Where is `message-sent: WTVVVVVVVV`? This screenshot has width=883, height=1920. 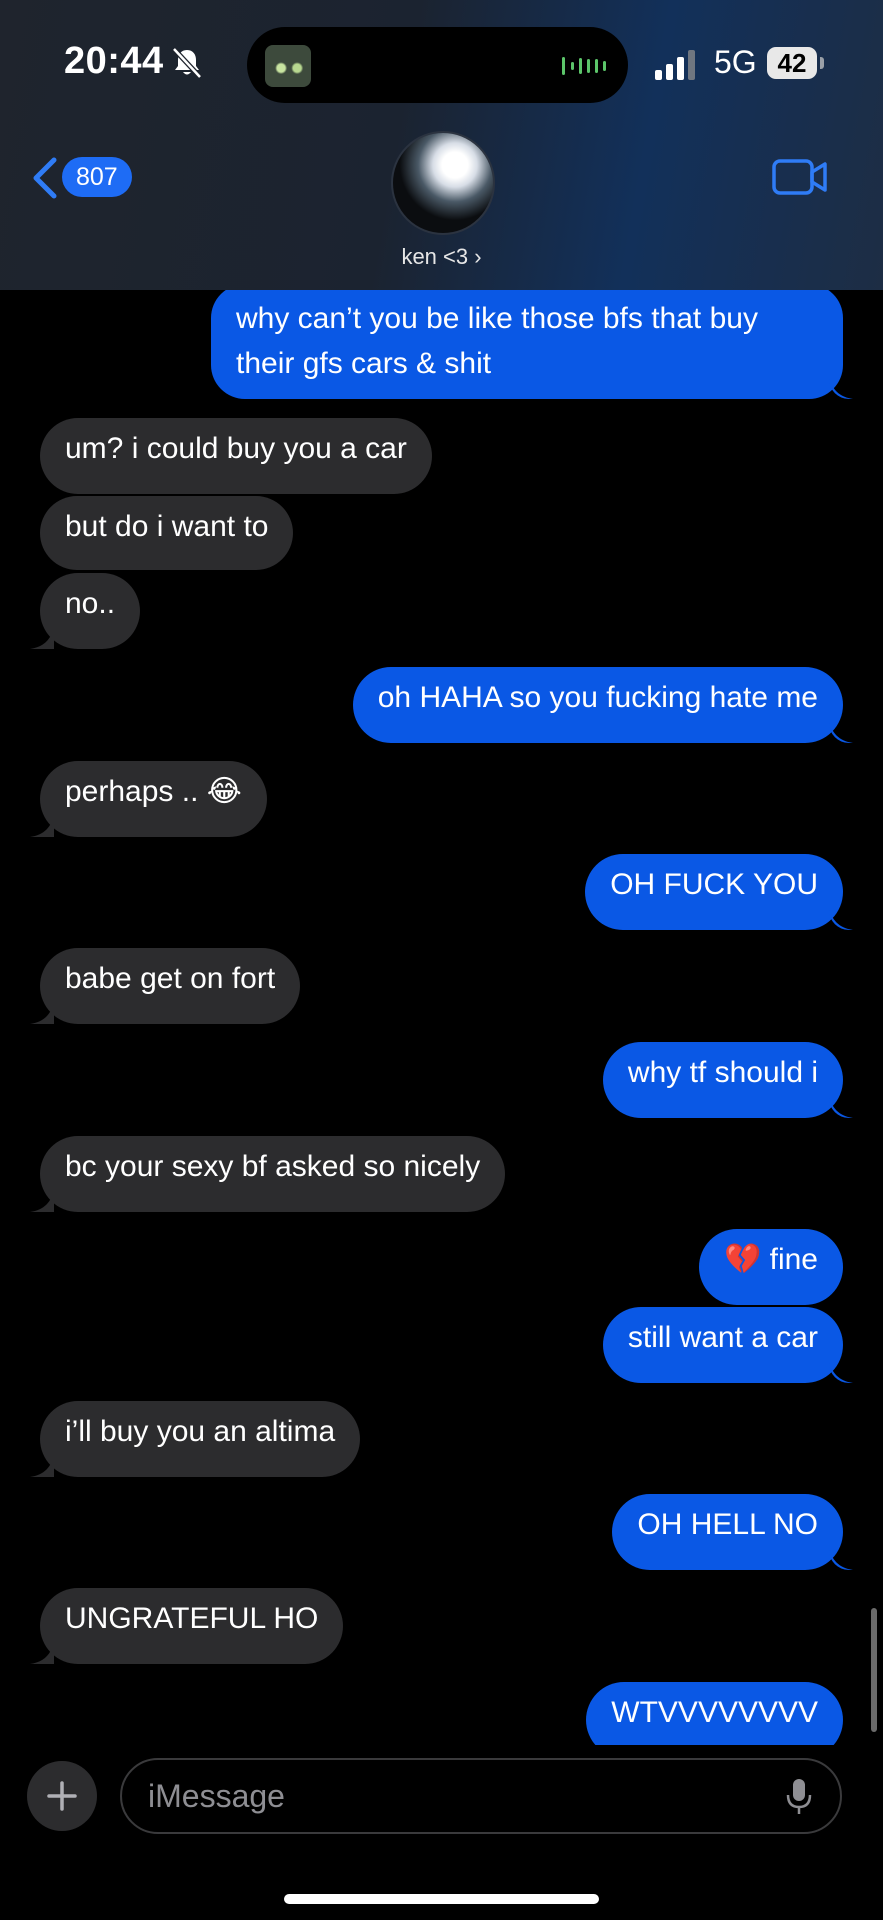
message-sent: WTVVVVVVVV is located at coordinates (714, 1713).